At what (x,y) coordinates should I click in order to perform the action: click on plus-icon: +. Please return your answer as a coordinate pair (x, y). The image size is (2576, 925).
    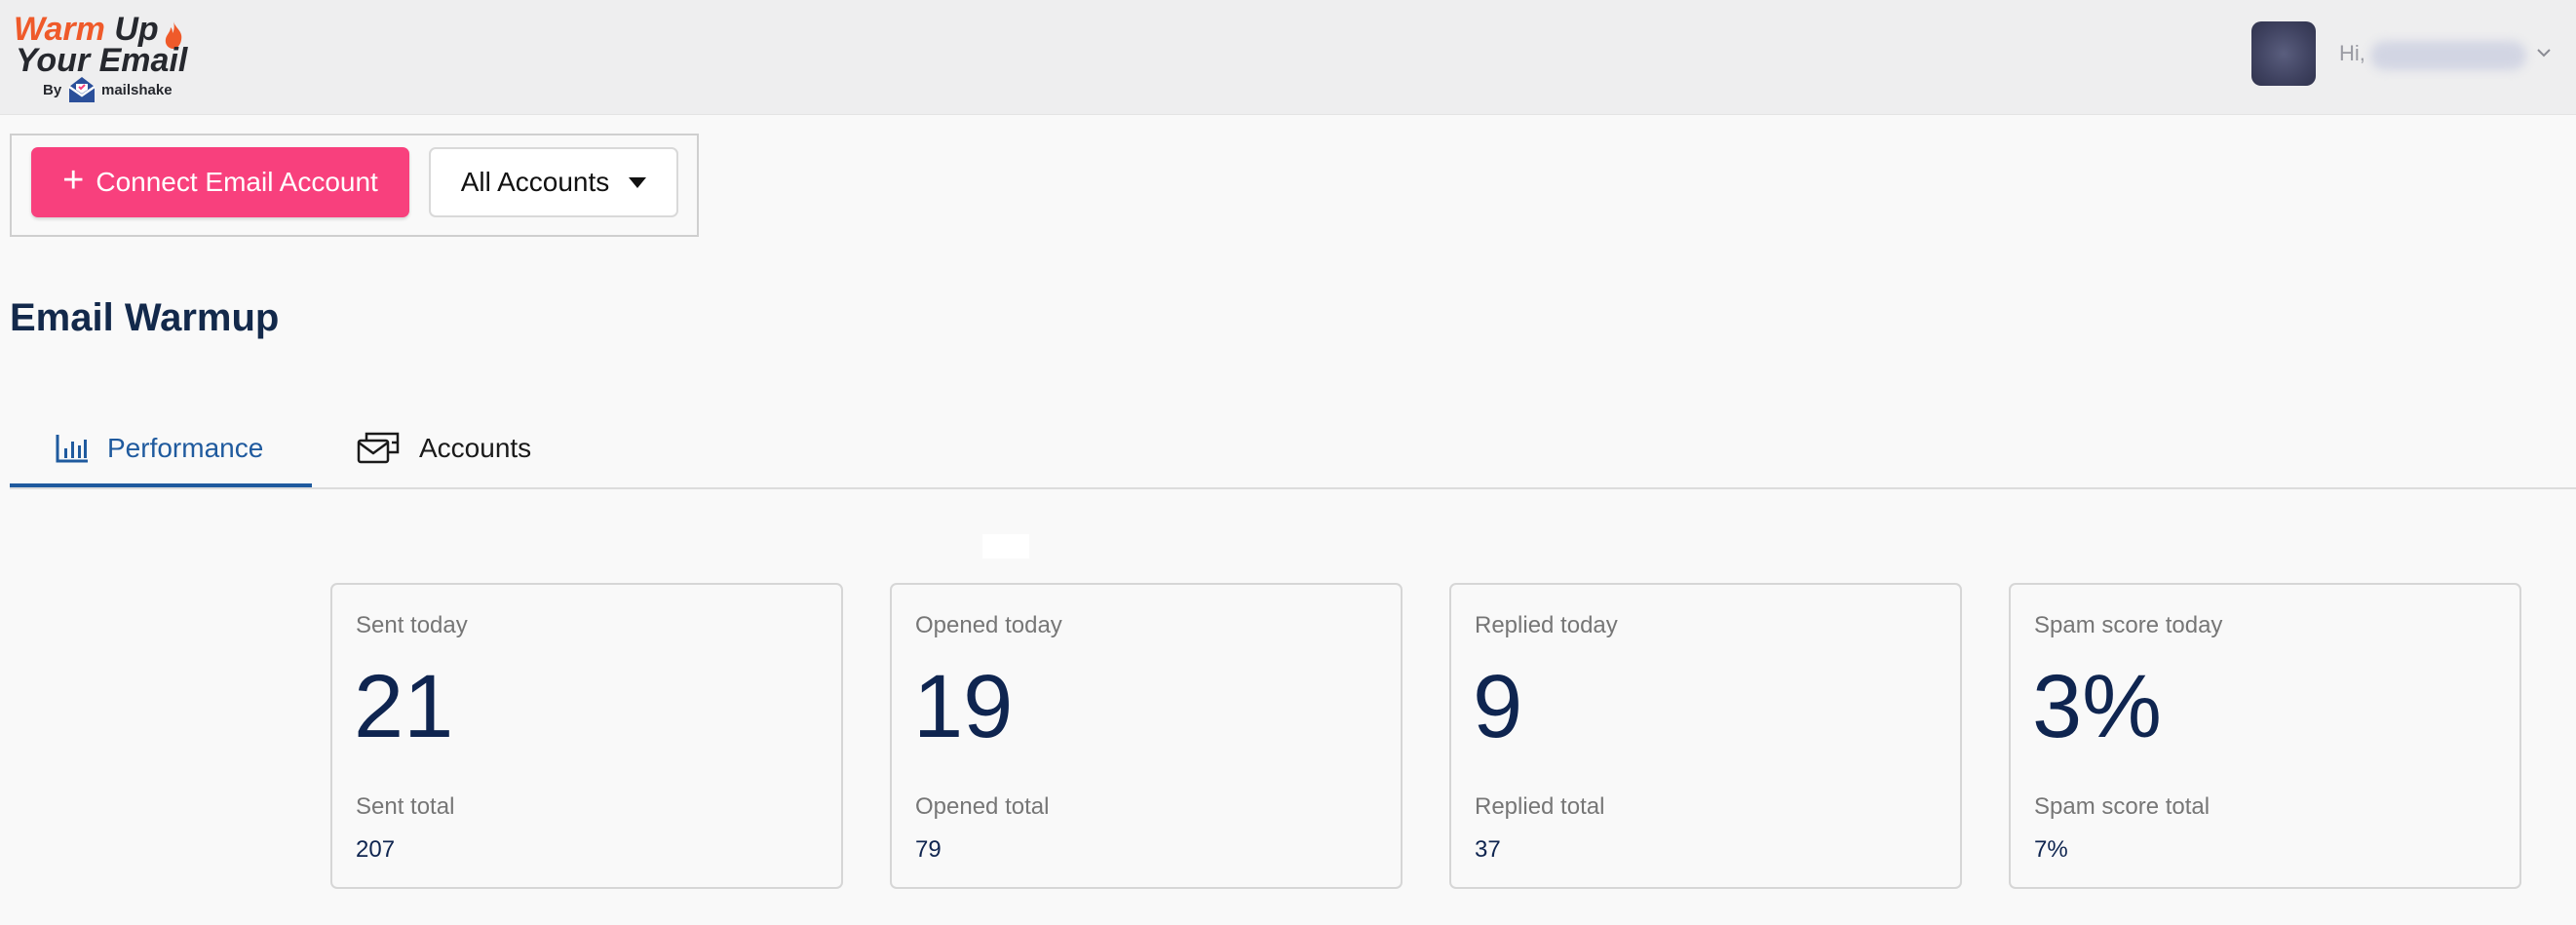
    Looking at the image, I should click on (73, 180).